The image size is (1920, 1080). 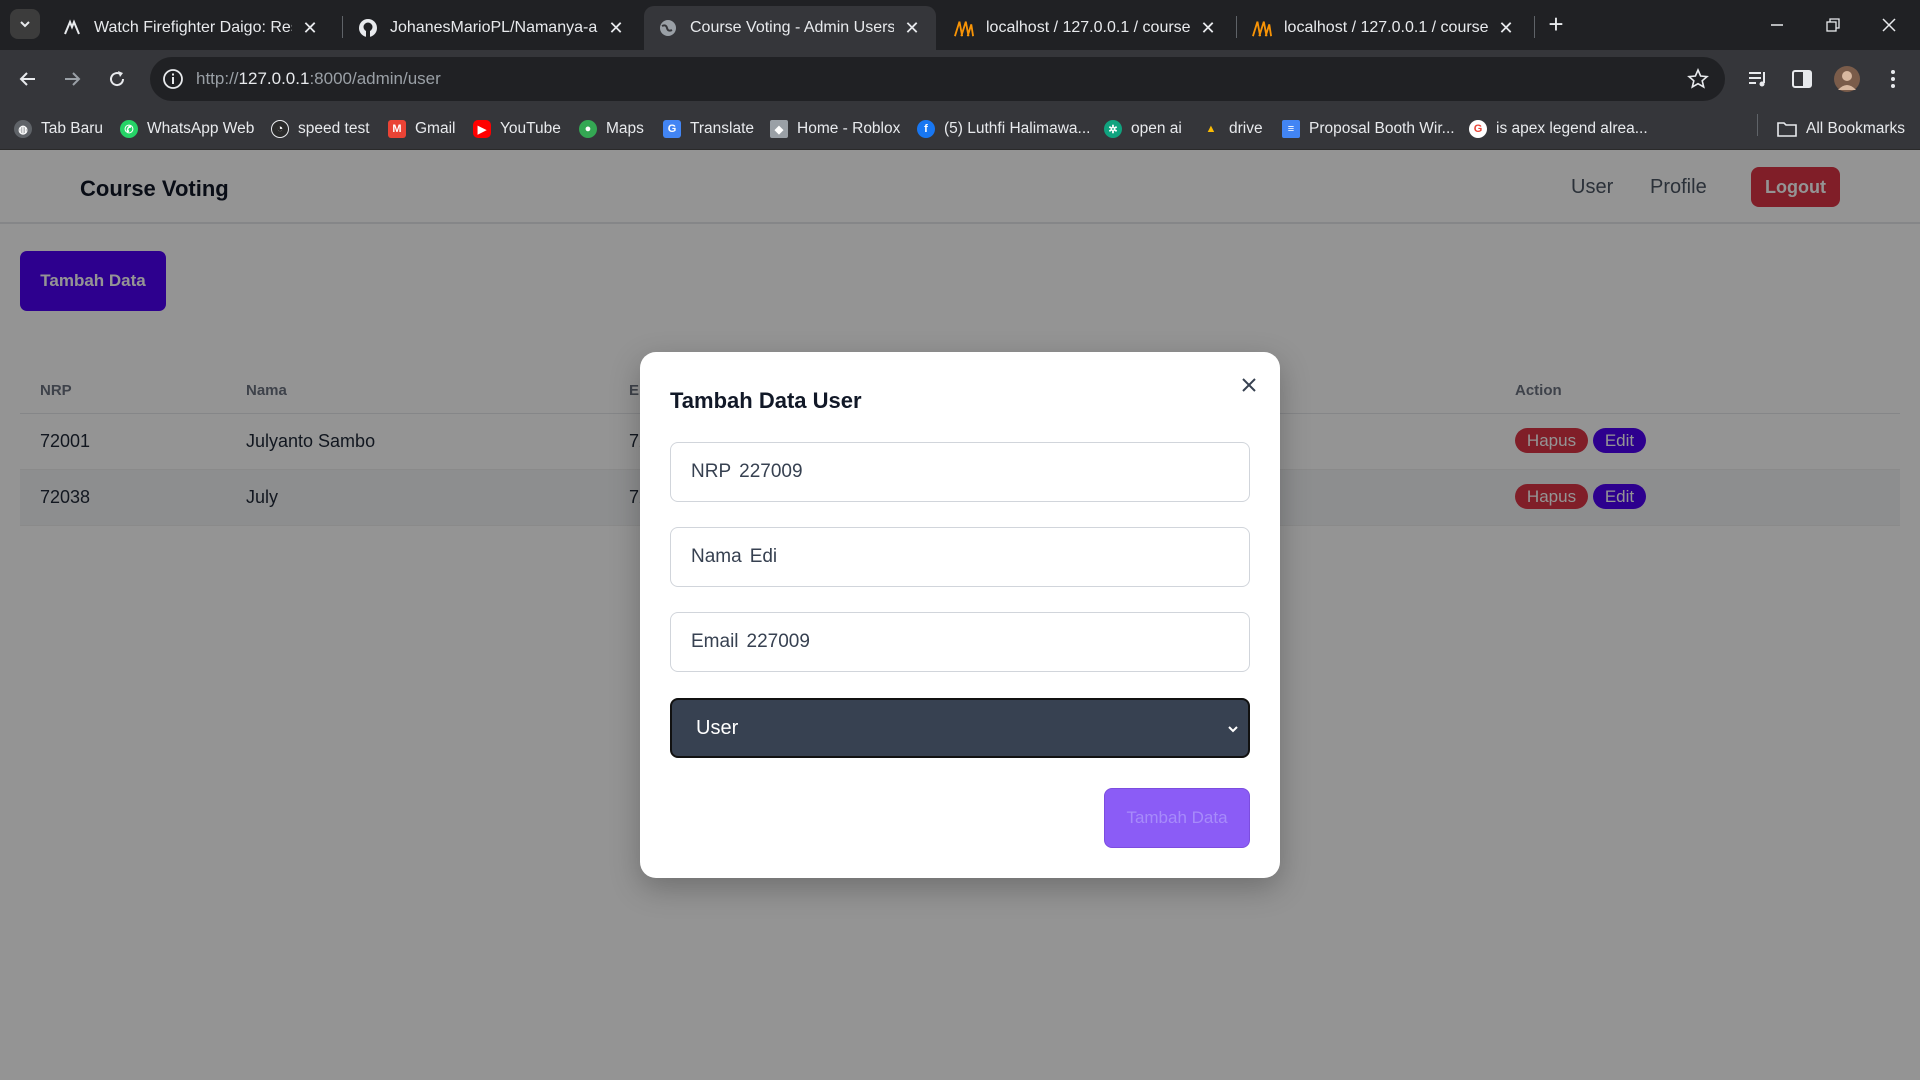 What do you see at coordinates (960, 642) in the screenshot?
I see `email-field: Email 227009` at bounding box center [960, 642].